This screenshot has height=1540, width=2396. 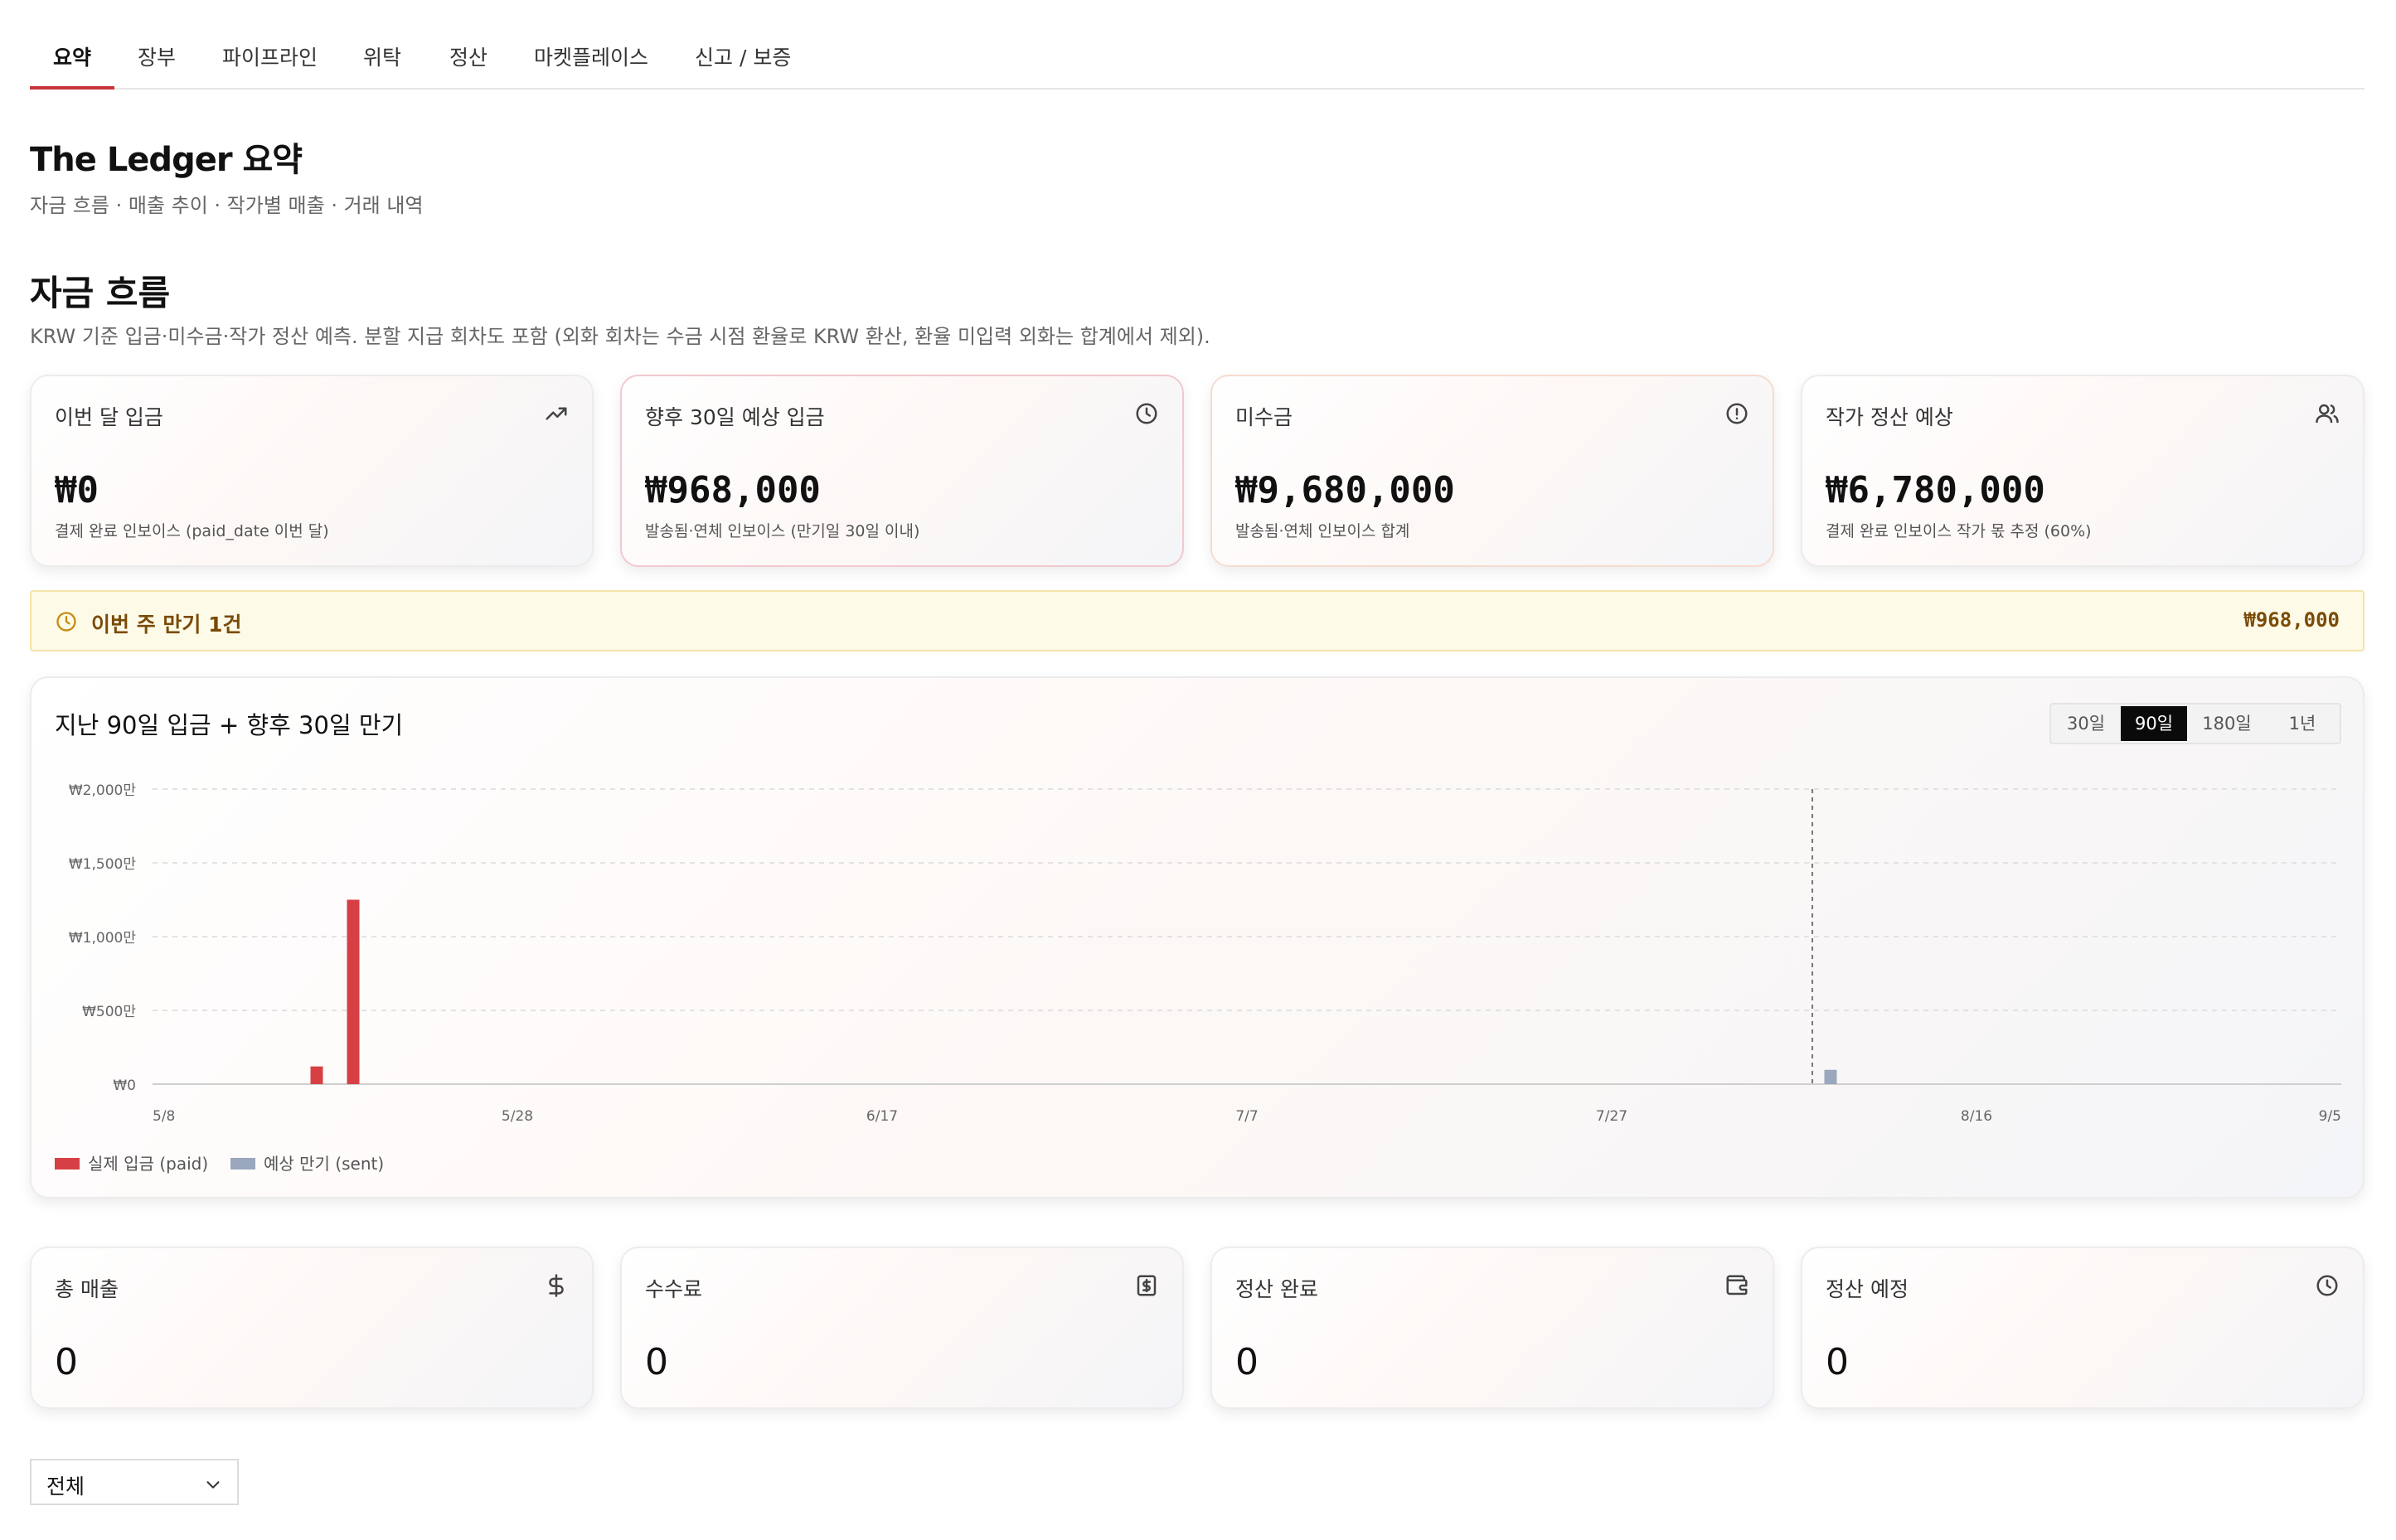 I want to click on filter-select: 전체, so click(x=135, y=1482).